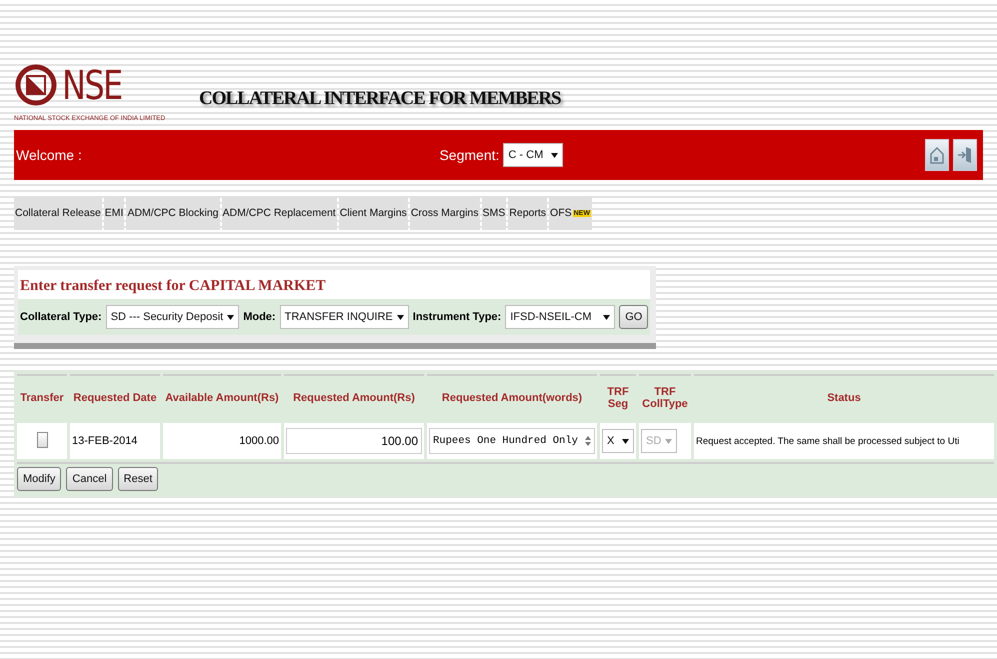 The image size is (997, 659). Describe the element at coordinates (512, 441) in the screenshot. I see `words-field: Rupees One Hundred Only` at that location.